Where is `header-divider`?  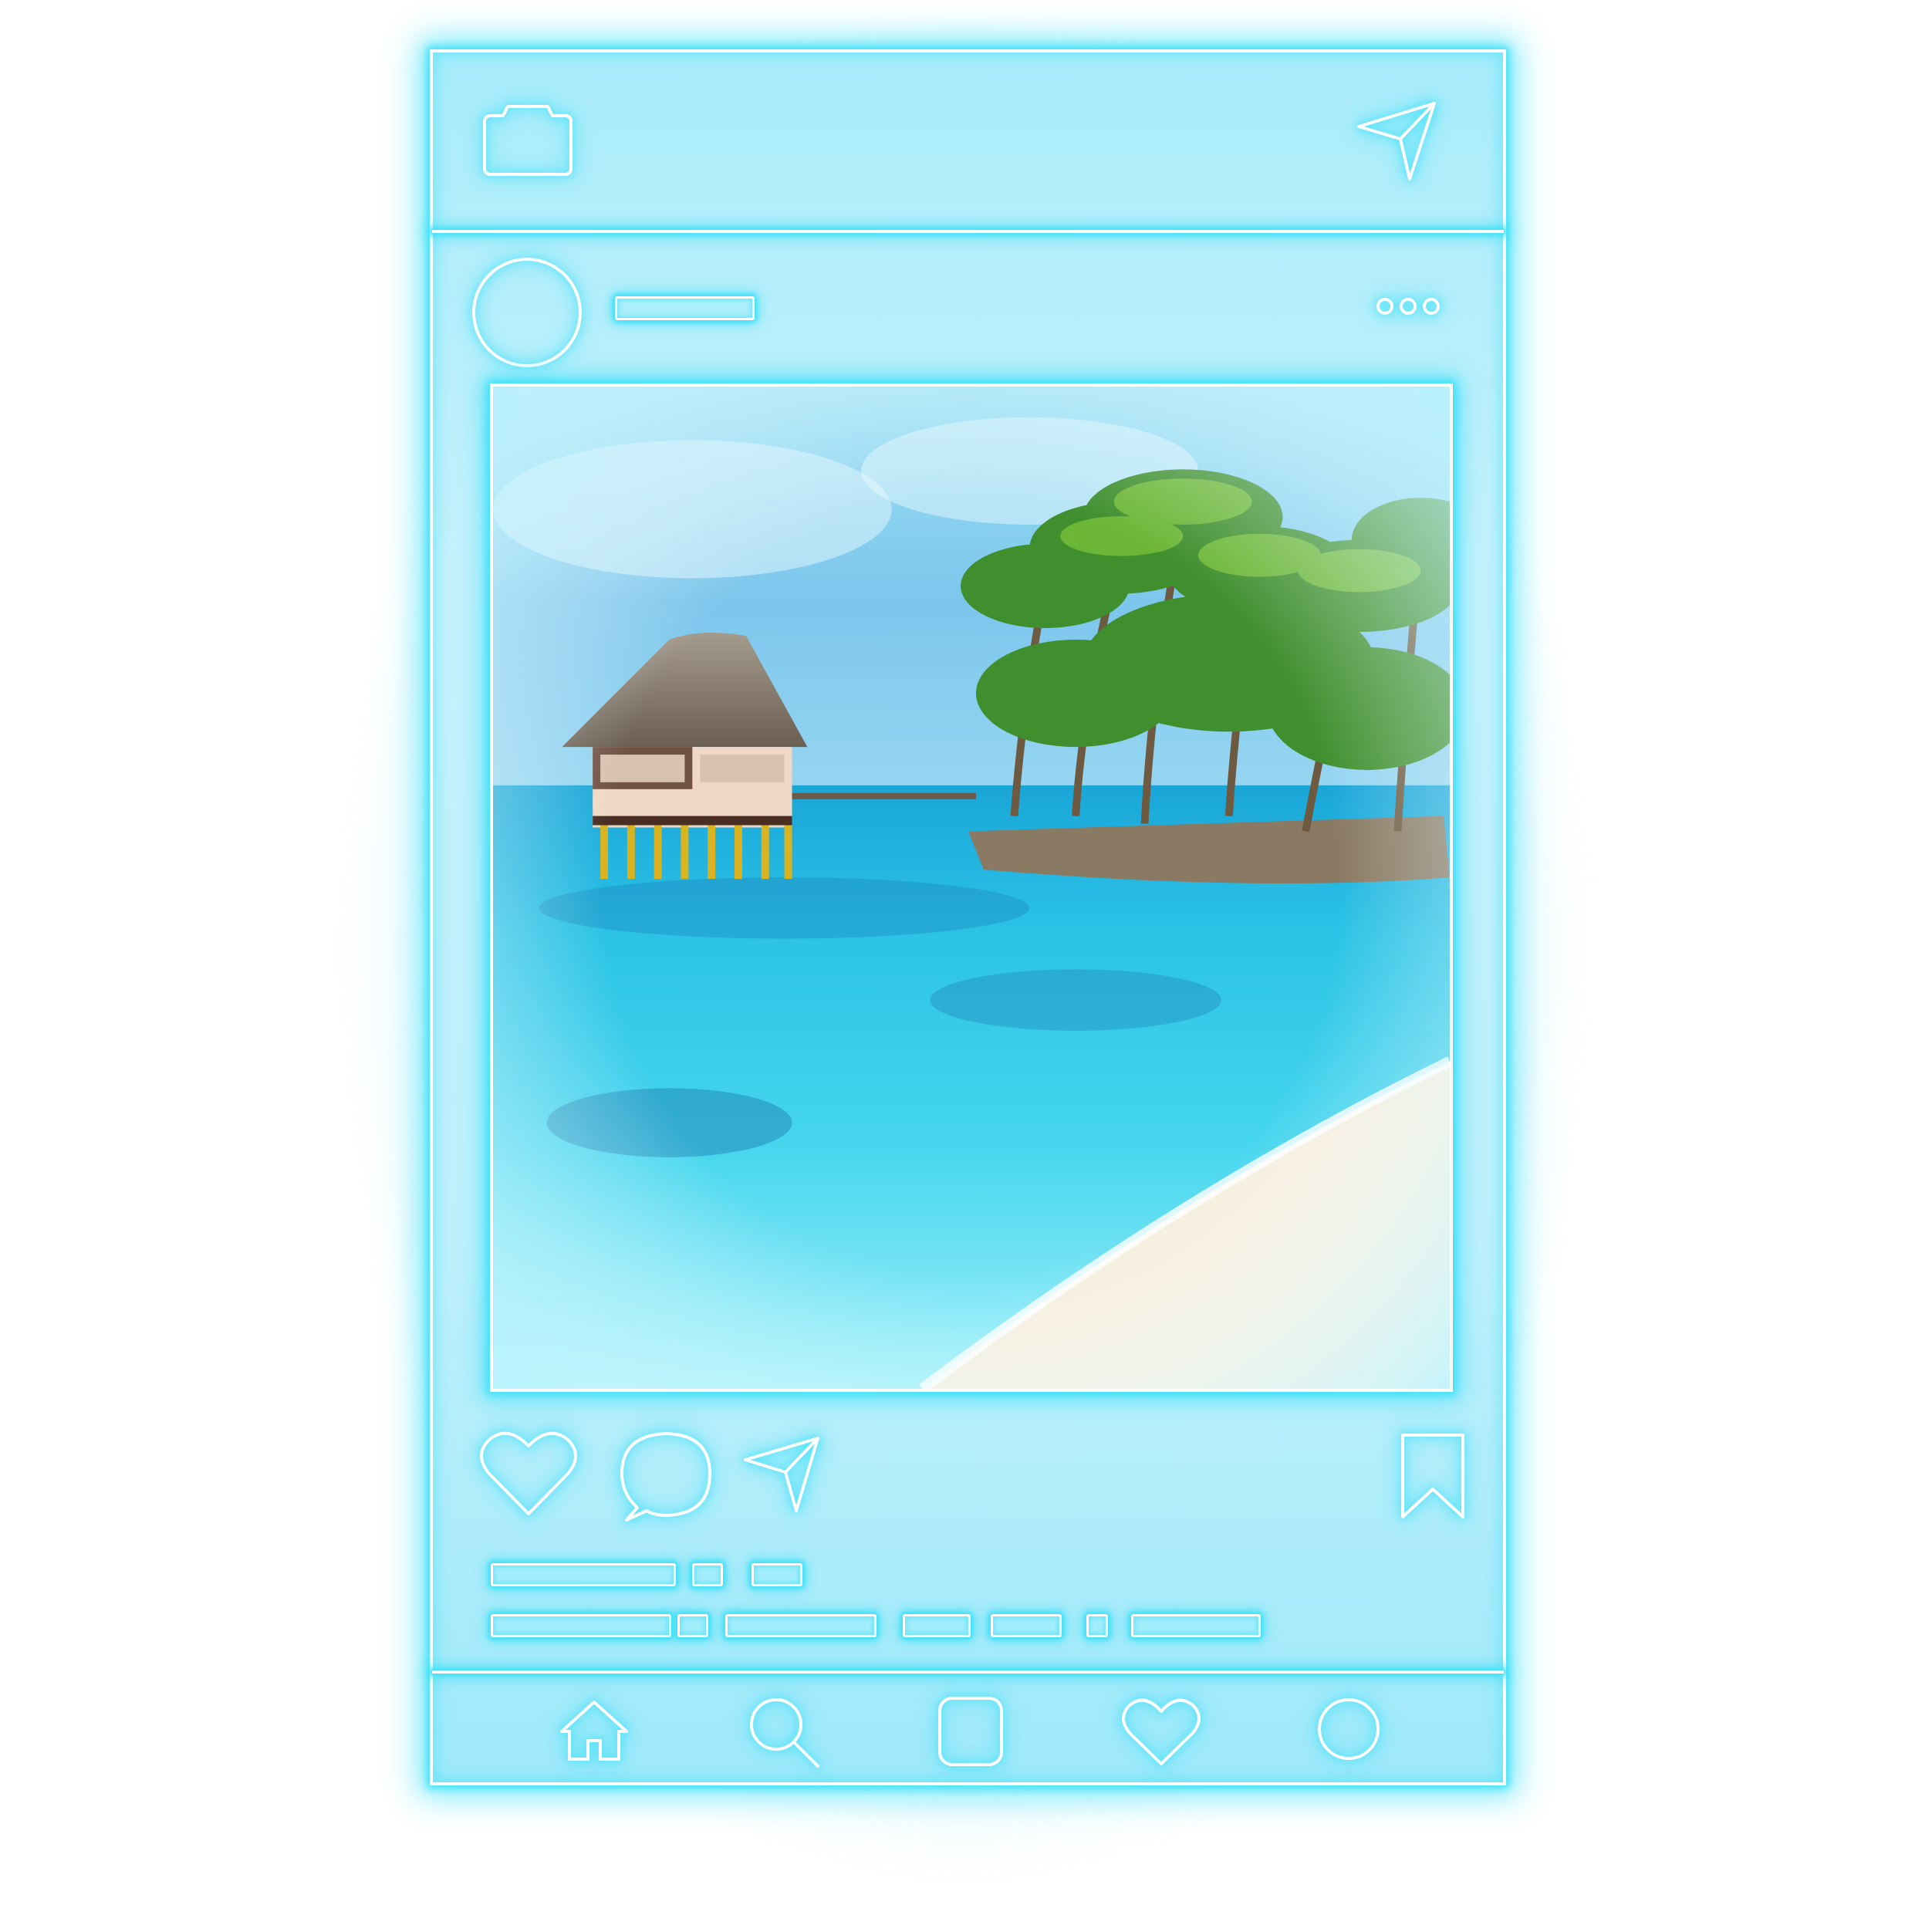 header-divider is located at coordinates (968, 231).